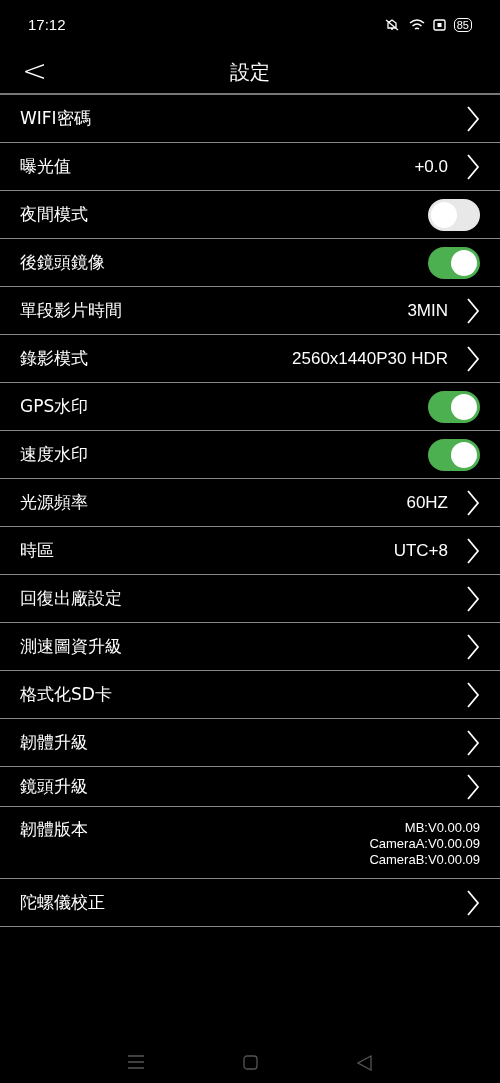 The height and width of the screenshot is (1083, 500). I want to click on version-text: MB:V0.00.09, so click(442, 828).